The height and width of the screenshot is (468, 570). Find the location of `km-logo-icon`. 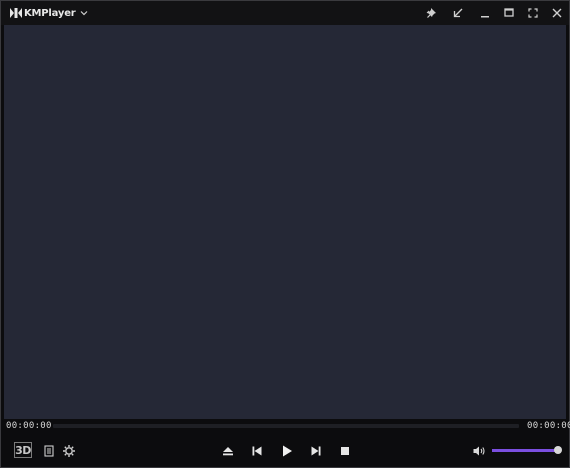

km-logo-icon is located at coordinates (16, 13).